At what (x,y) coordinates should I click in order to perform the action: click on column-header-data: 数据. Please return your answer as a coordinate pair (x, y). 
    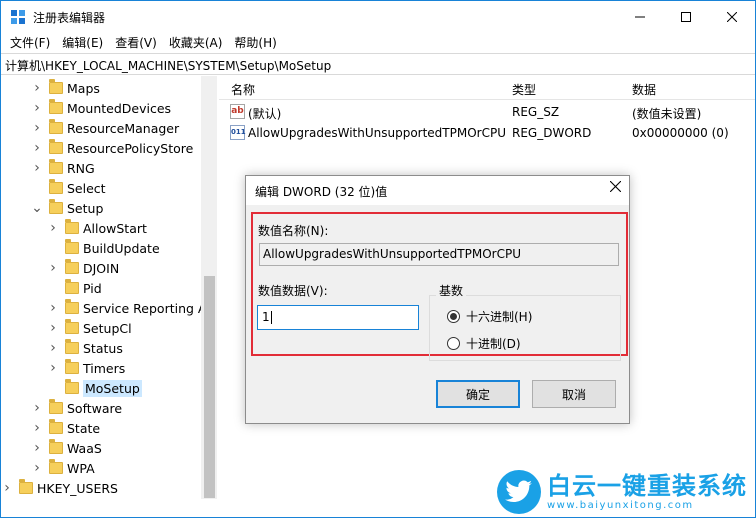
    Looking at the image, I should click on (644, 89).